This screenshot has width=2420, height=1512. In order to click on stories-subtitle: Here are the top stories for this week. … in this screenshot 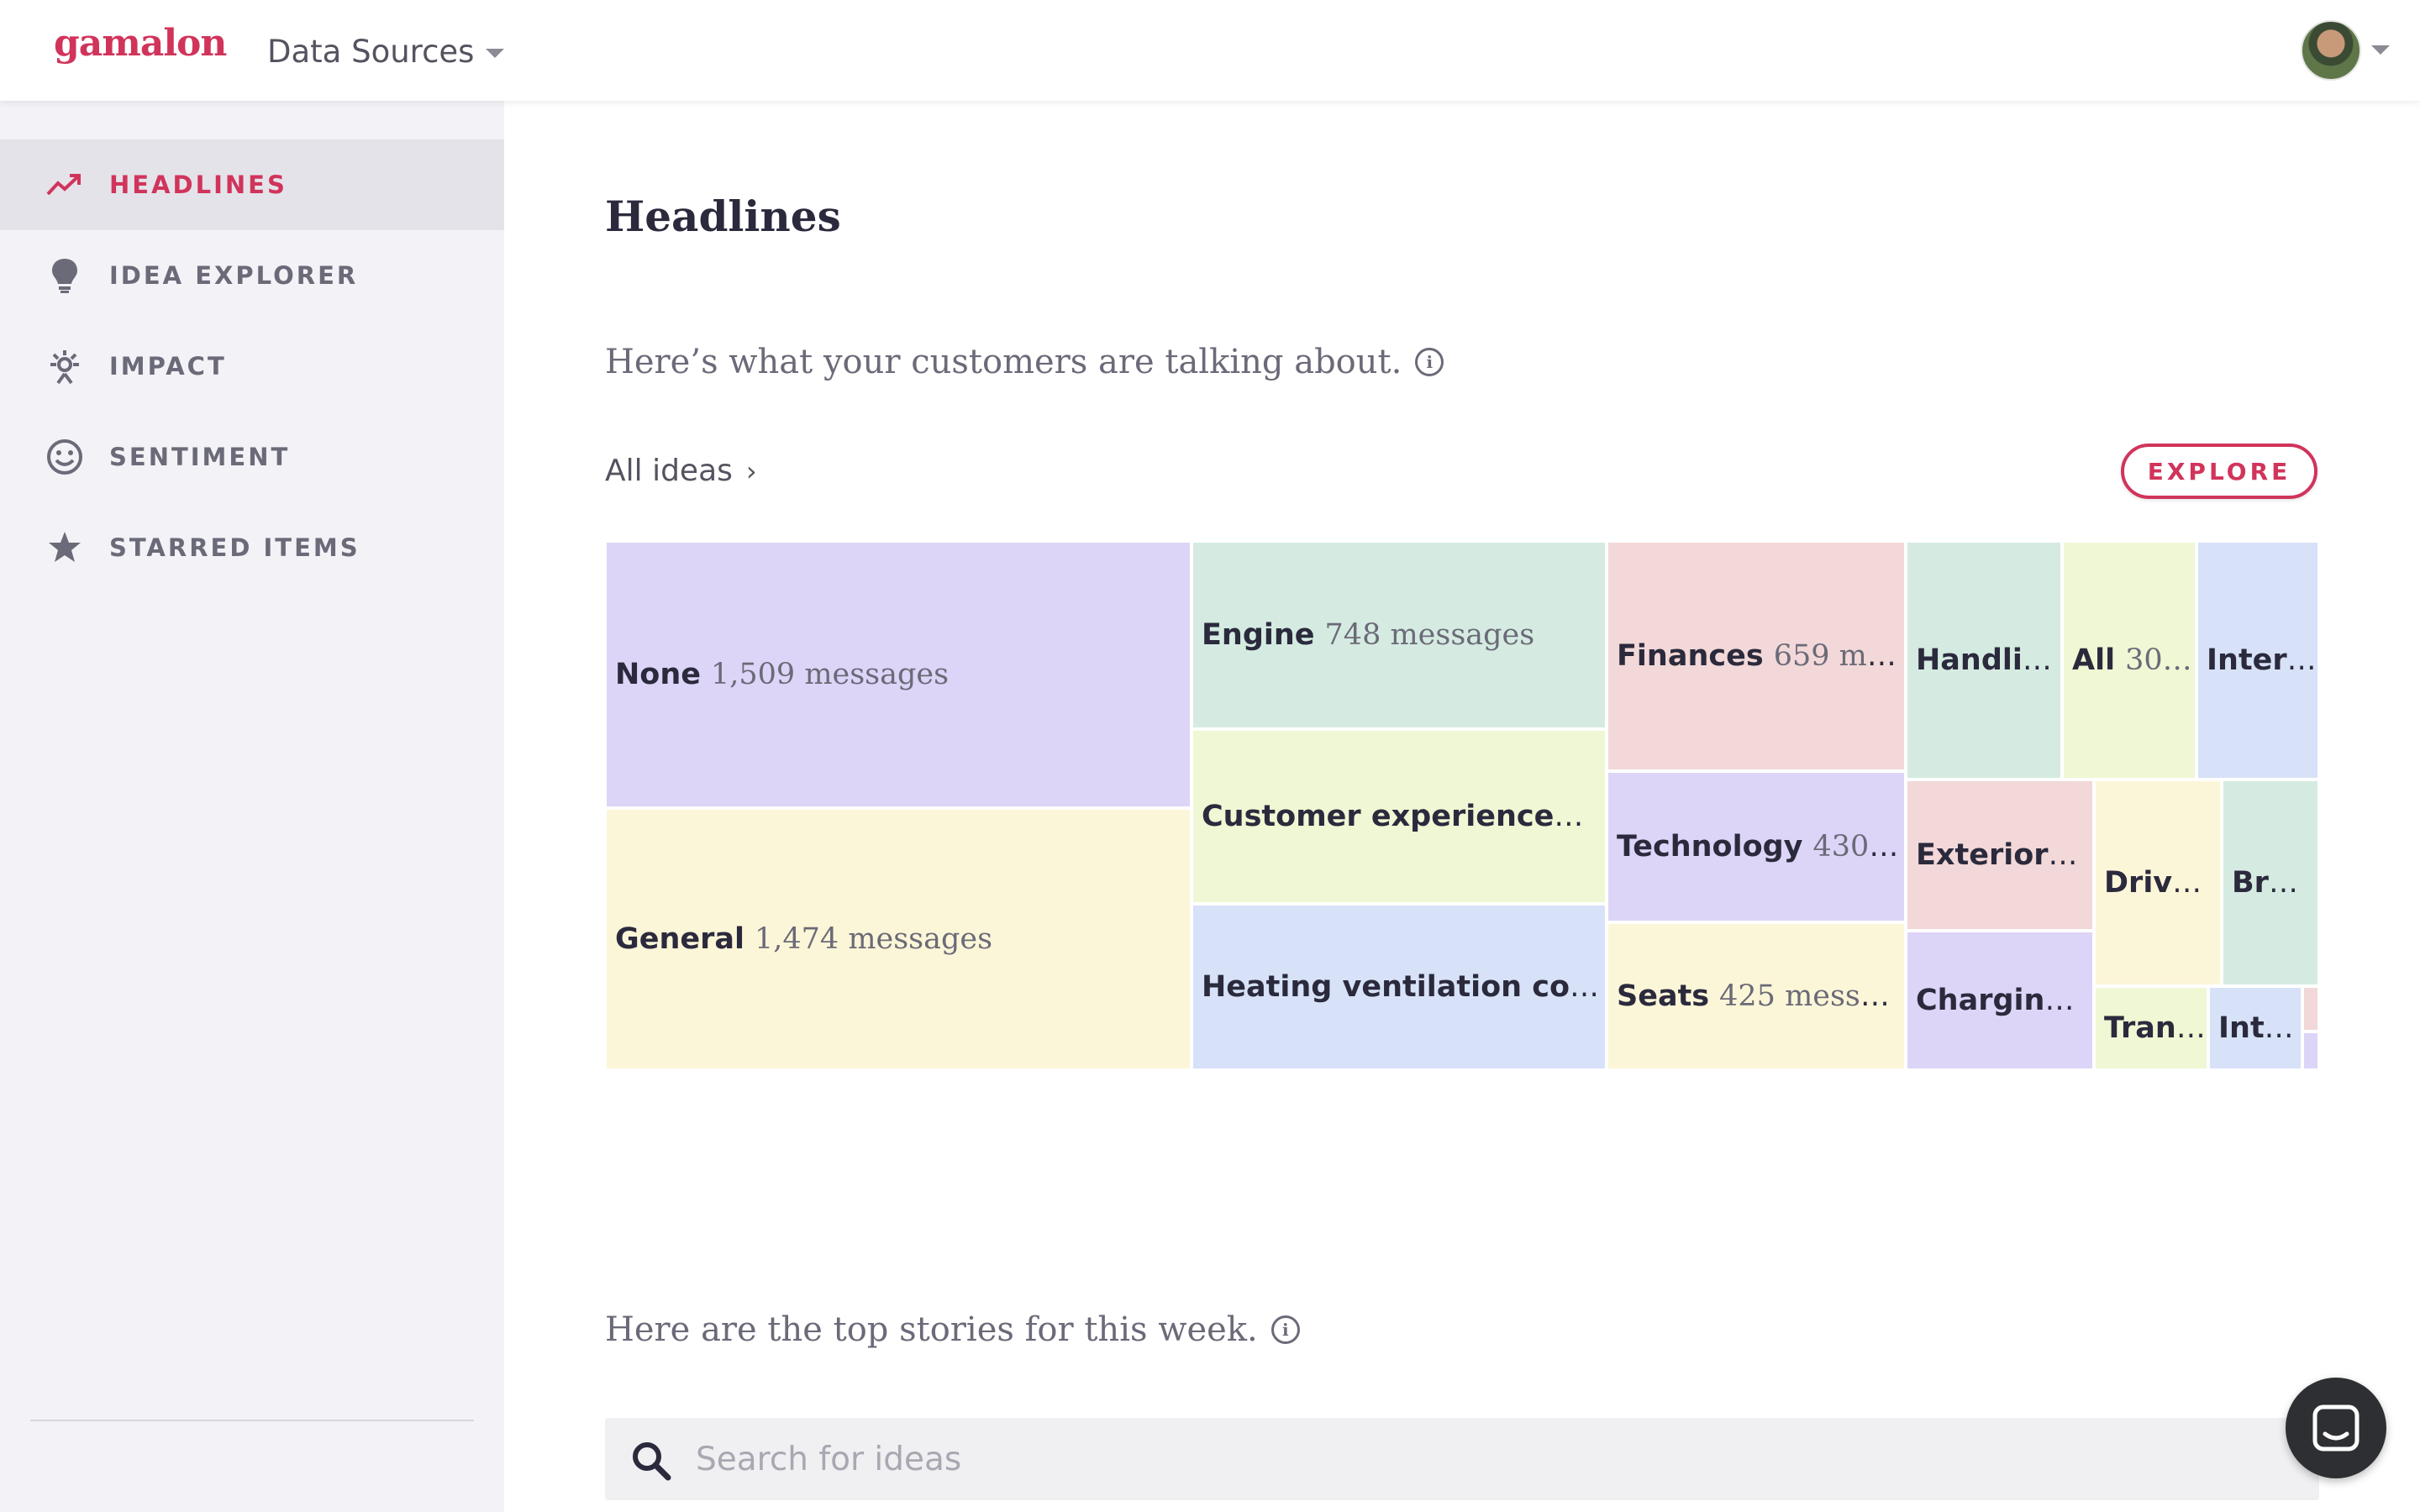, I will do `click(953, 1329)`.